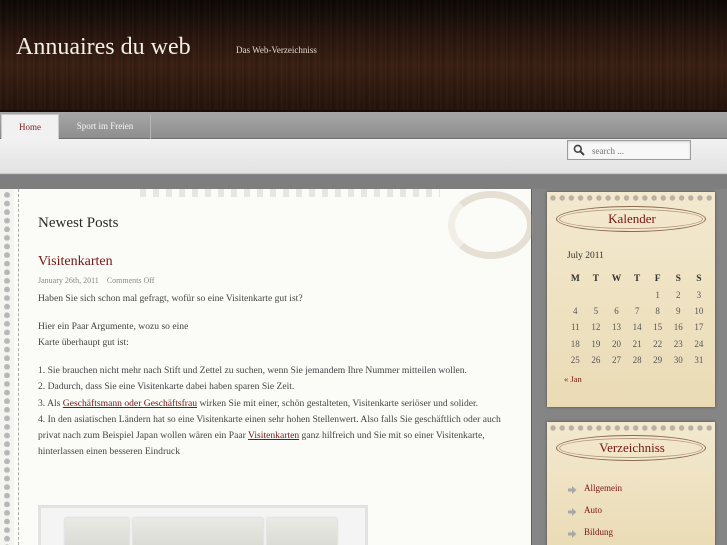 This screenshot has height=545, width=727. I want to click on calendar-caption: July 2011, so click(585, 256).